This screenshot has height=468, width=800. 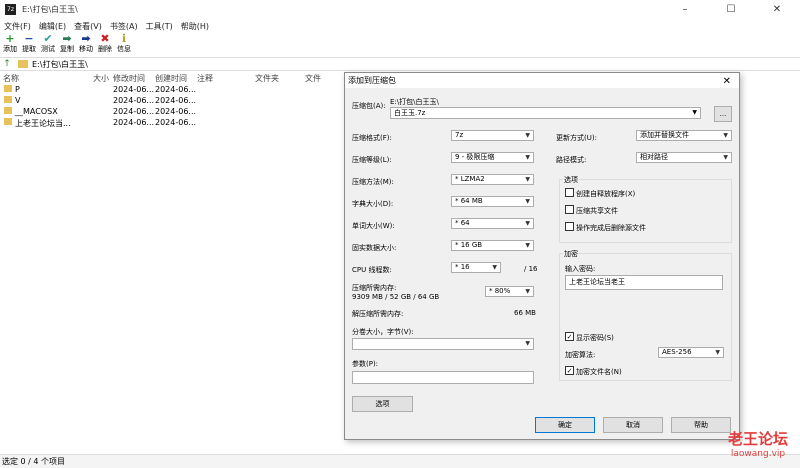 I want to click on archive-label: 压缩包(A):, so click(x=369, y=106).